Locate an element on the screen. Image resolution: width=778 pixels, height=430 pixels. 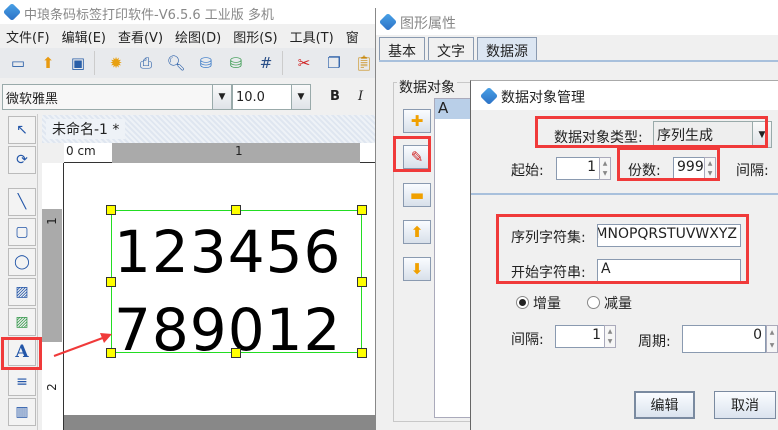
group-label: 数据对象 is located at coordinates (427, 87).